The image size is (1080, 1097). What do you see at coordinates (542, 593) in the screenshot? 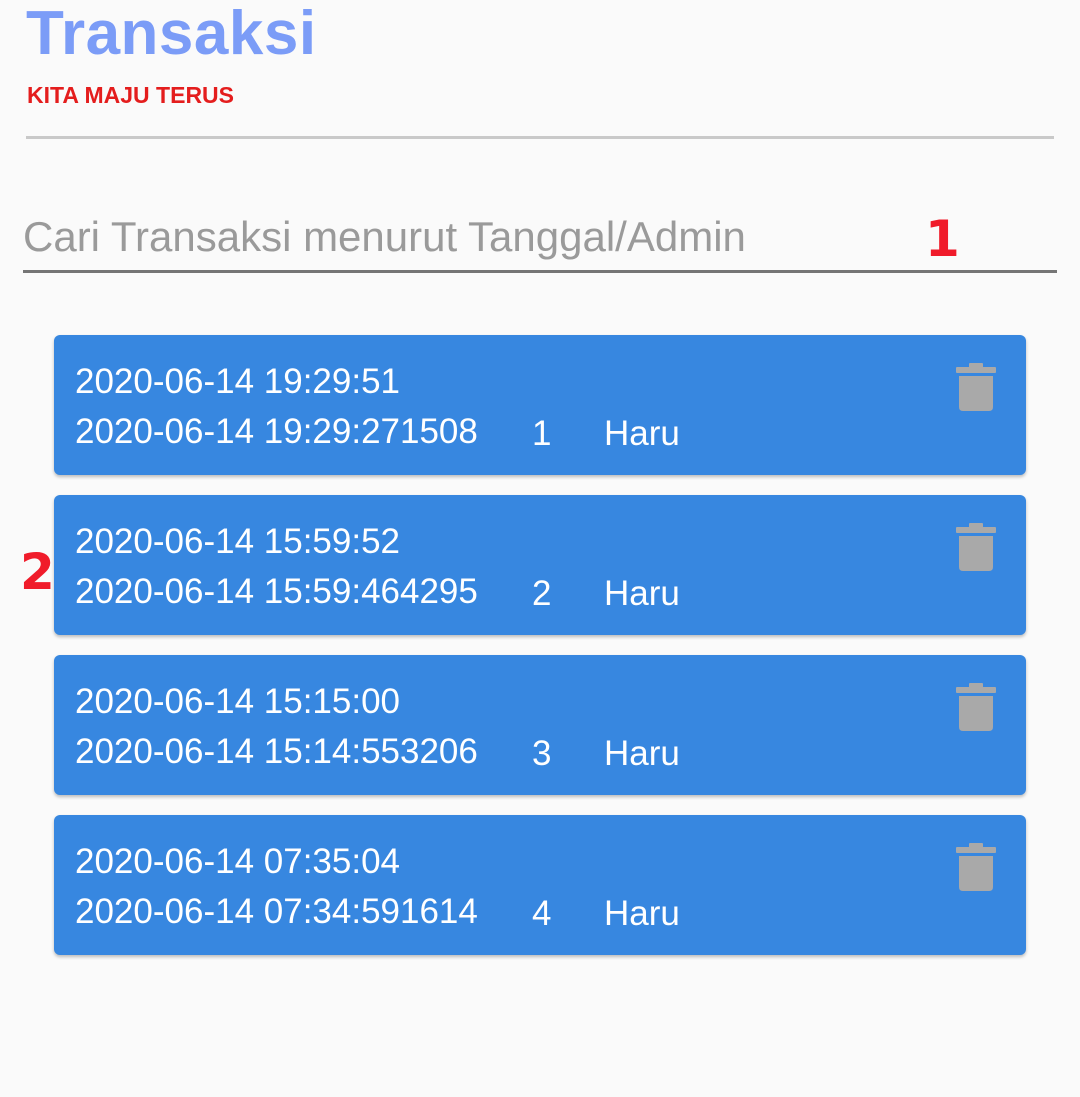
I see `transaction-number: 2` at bounding box center [542, 593].